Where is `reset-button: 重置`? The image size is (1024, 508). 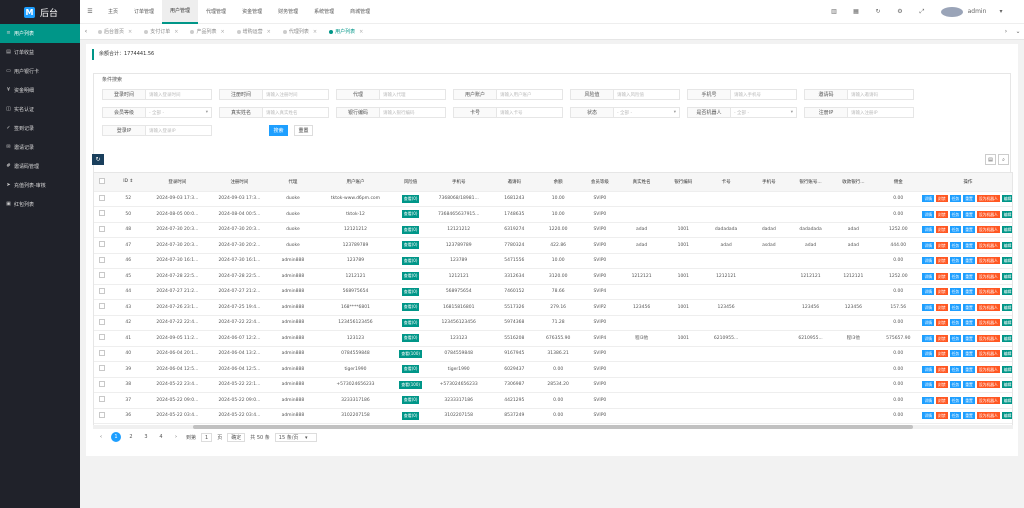 reset-button: 重置 is located at coordinates (303, 130).